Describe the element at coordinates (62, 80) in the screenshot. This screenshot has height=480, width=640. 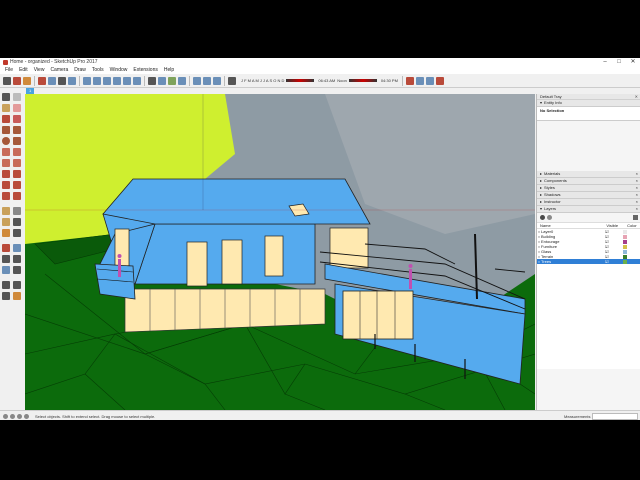
I see `zoom-icon` at that location.